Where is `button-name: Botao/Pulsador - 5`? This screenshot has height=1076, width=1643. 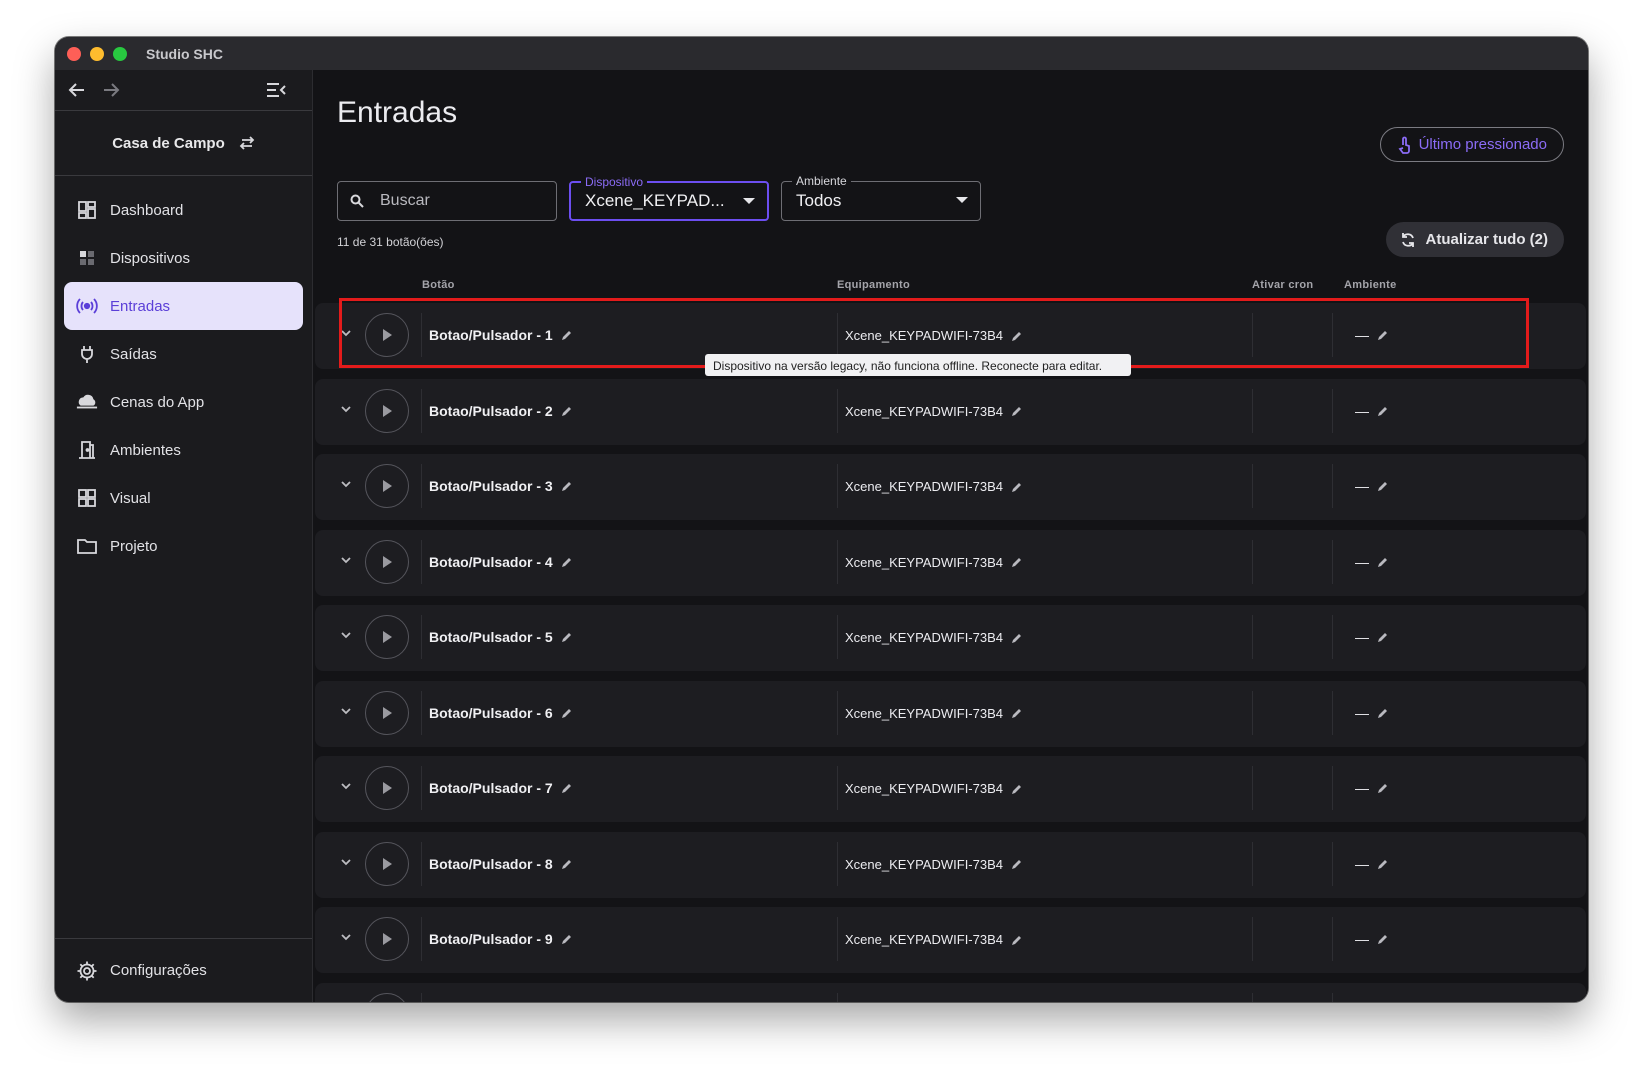 button-name: Botao/Pulsador - 5 is located at coordinates (501, 637).